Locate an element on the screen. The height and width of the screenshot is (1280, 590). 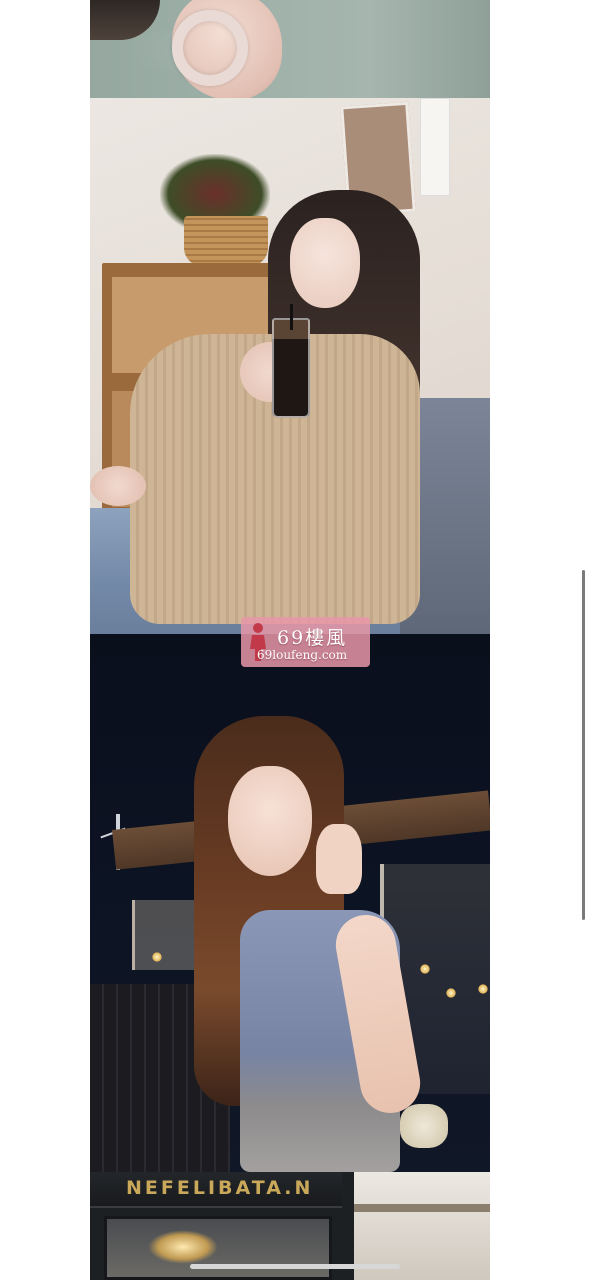
photo-straw is located at coordinates (291, 317).